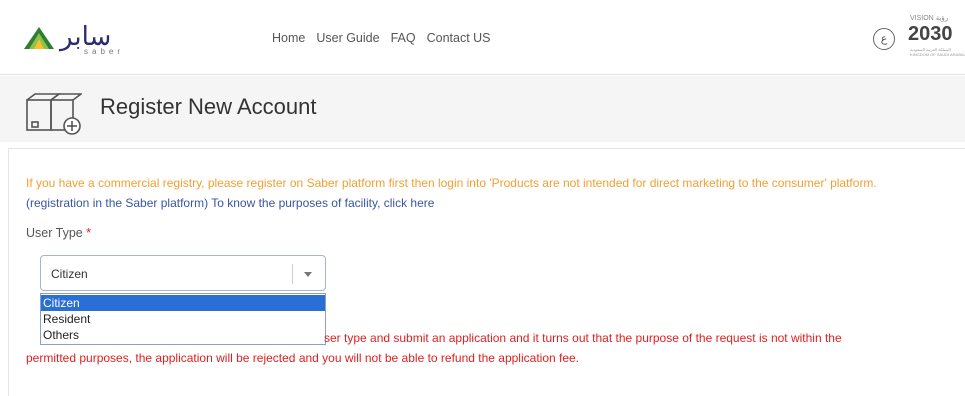 The height and width of the screenshot is (396, 965). What do you see at coordinates (459, 38) in the screenshot?
I see `nav-contact-us: Contact US` at bounding box center [459, 38].